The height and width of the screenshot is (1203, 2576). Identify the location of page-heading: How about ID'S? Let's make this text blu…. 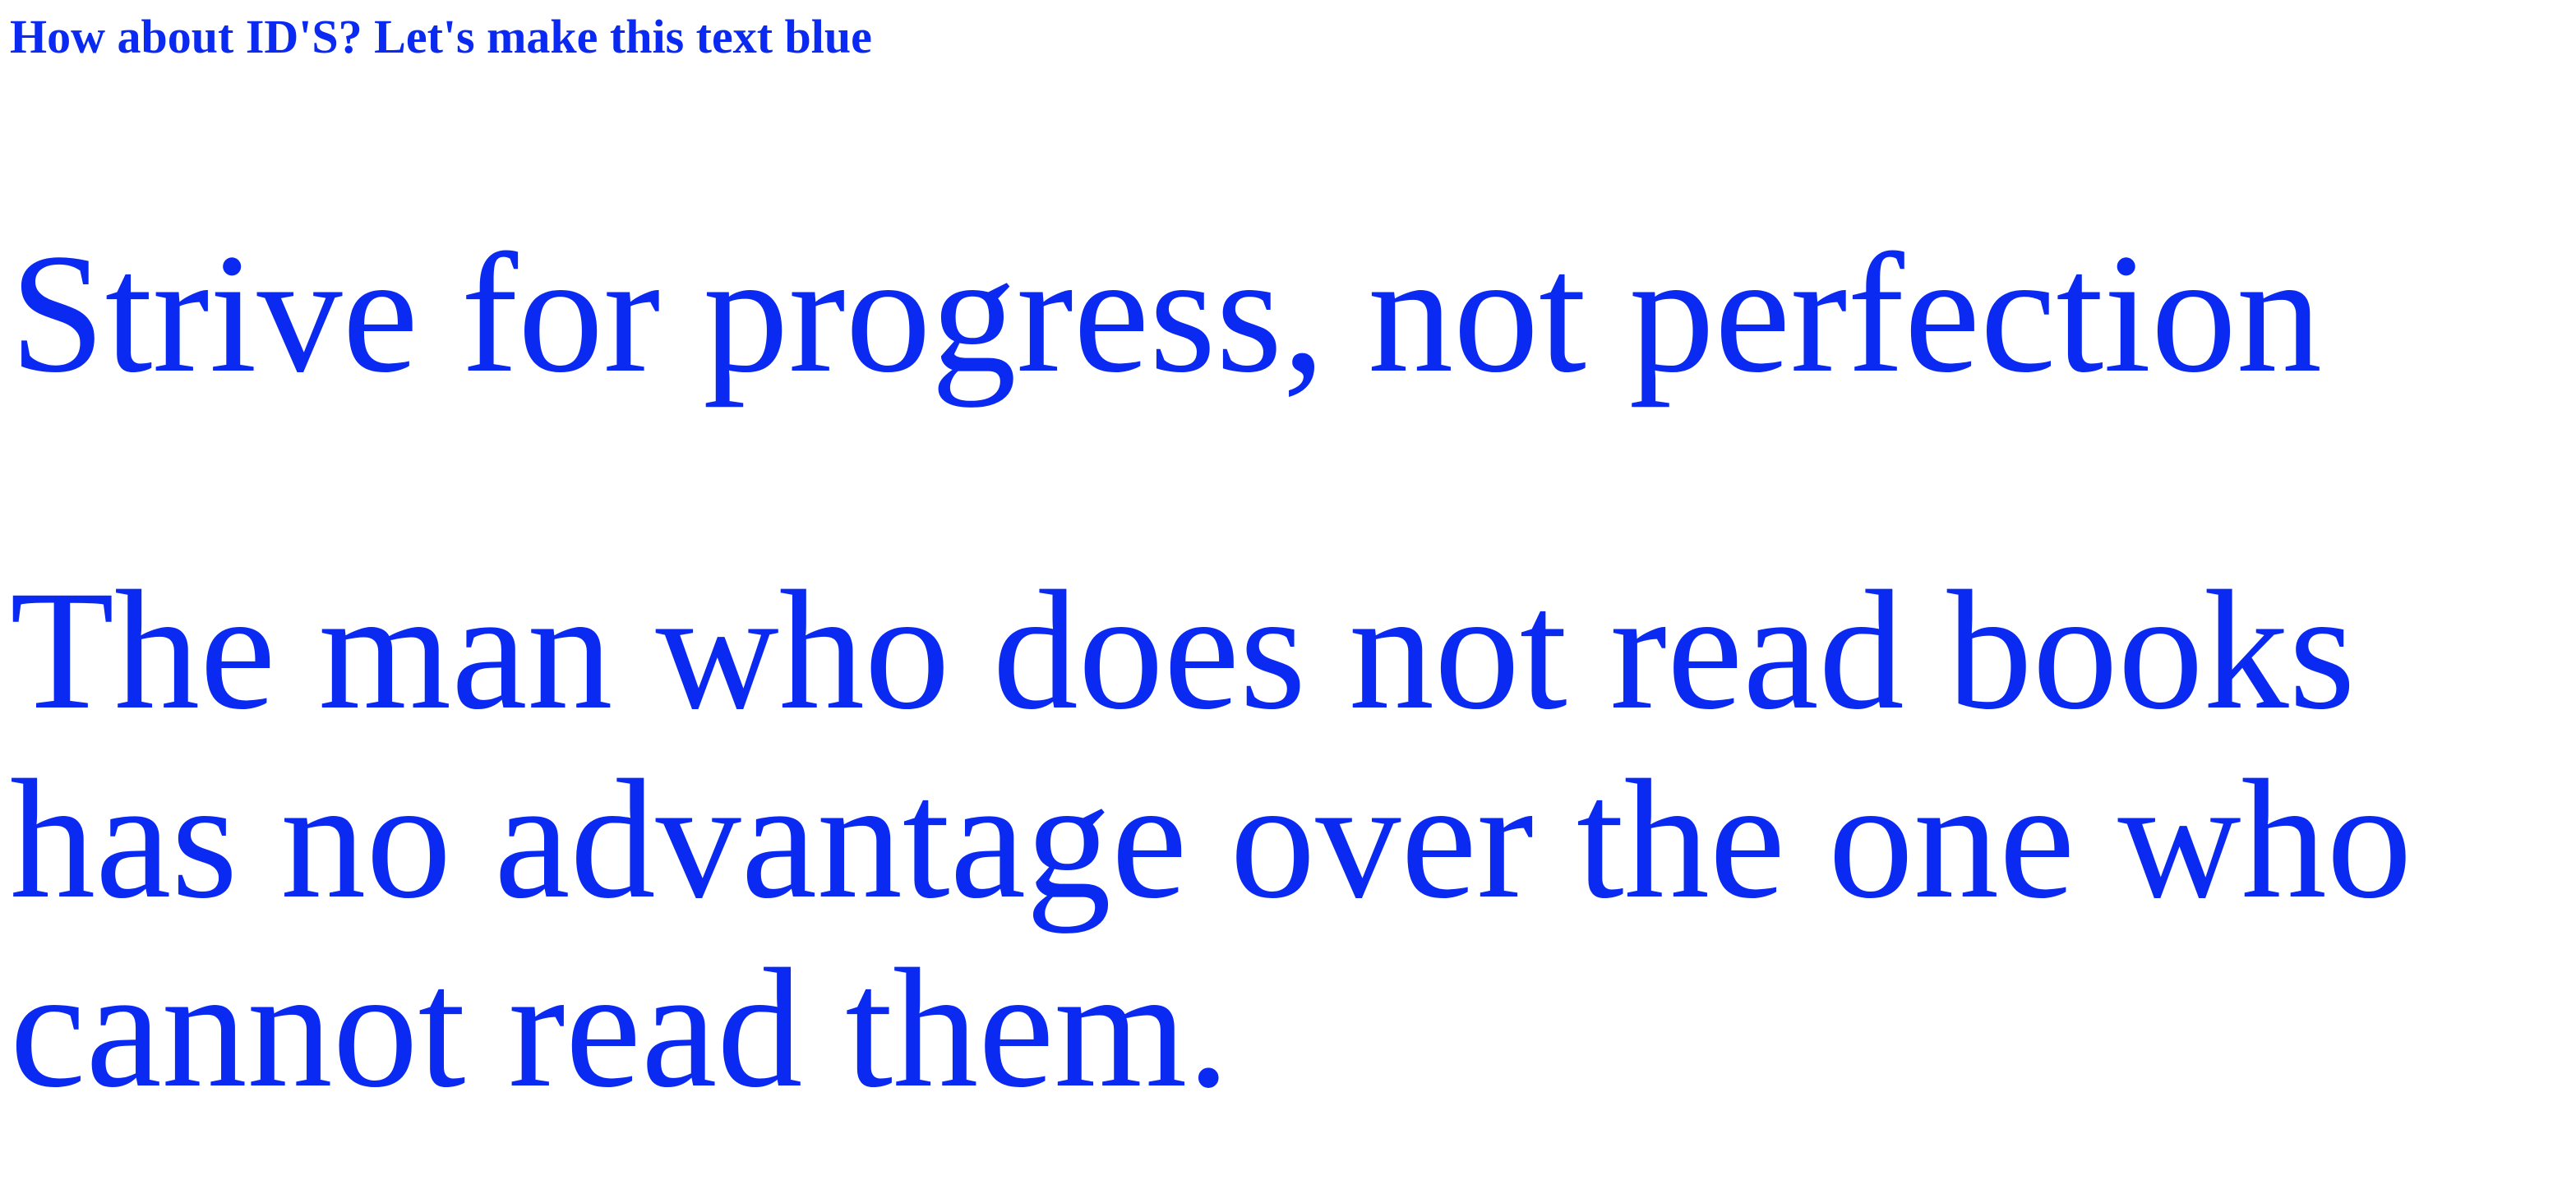
(441, 36).